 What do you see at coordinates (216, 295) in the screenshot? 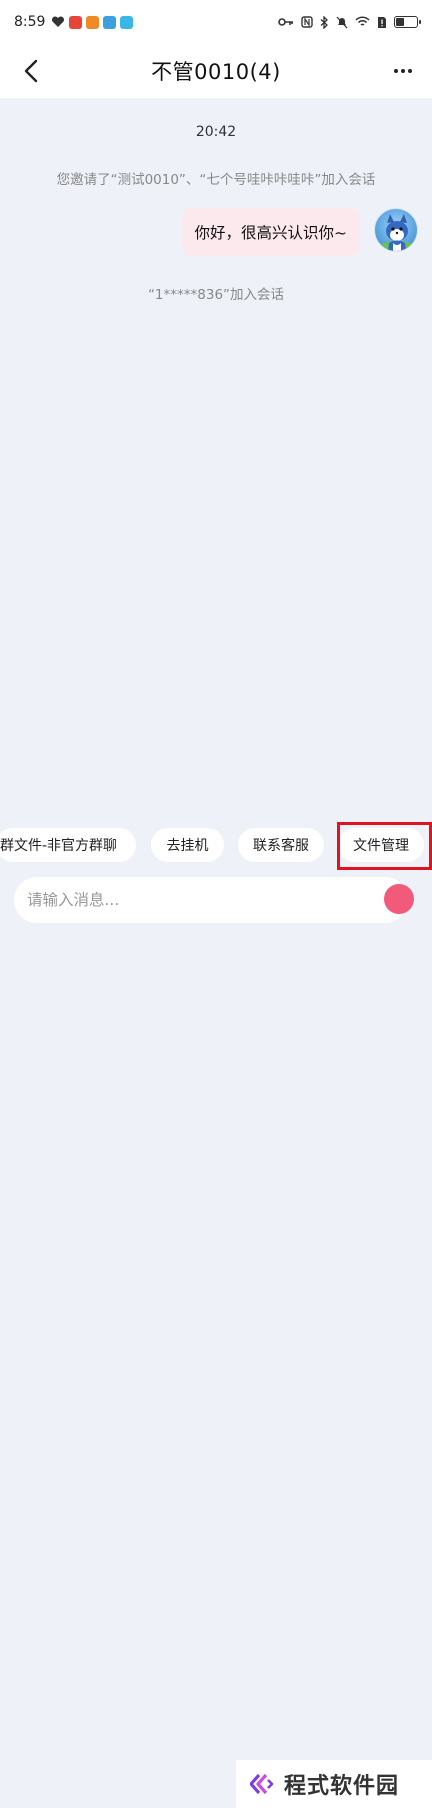
I see `system-message: “1*****836”加入会话` at bounding box center [216, 295].